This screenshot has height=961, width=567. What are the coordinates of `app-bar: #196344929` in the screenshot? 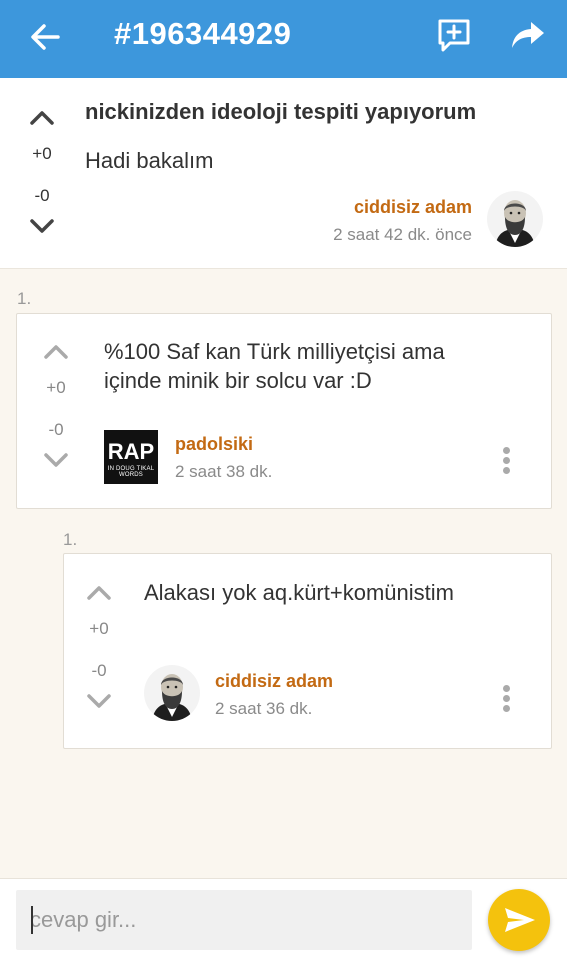 It's located at (283, 39).